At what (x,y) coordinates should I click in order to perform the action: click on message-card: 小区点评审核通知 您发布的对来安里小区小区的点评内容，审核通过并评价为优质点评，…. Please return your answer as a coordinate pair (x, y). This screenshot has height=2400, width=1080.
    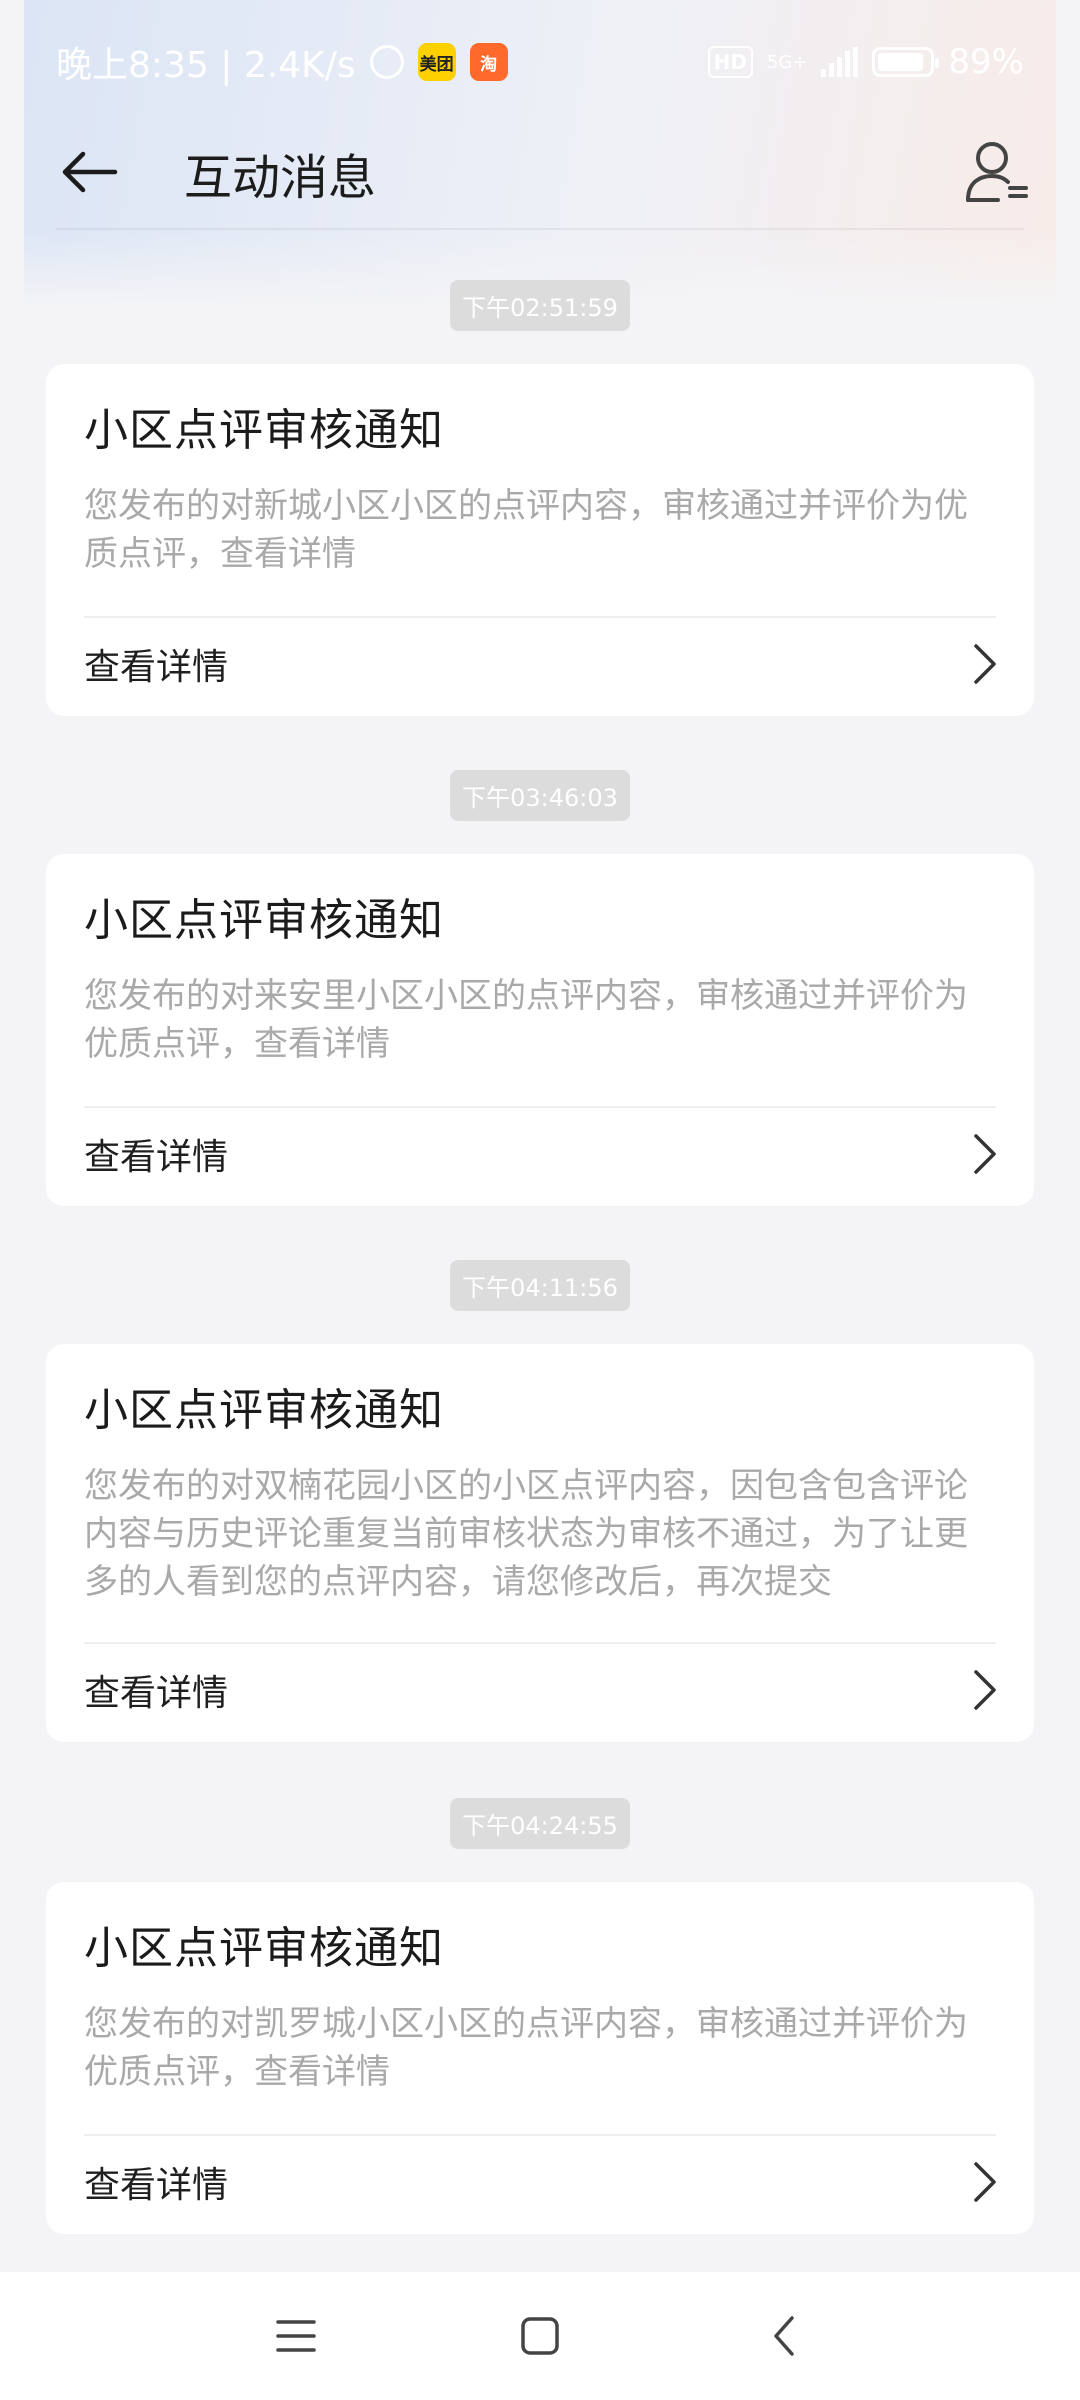
    Looking at the image, I should click on (540, 1030).